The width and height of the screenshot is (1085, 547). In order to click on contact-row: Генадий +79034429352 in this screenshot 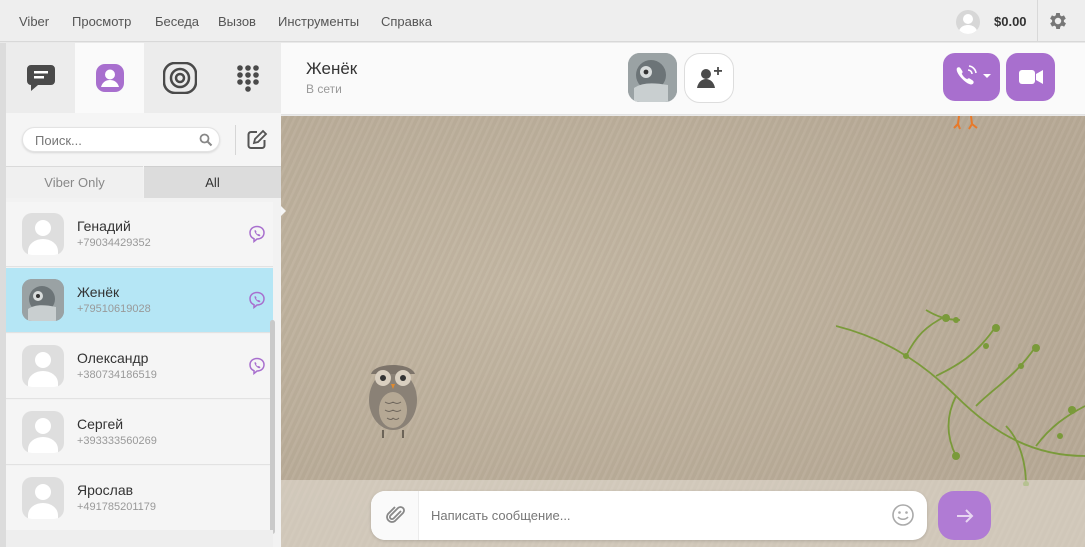, I will do `click(139, 234)`.